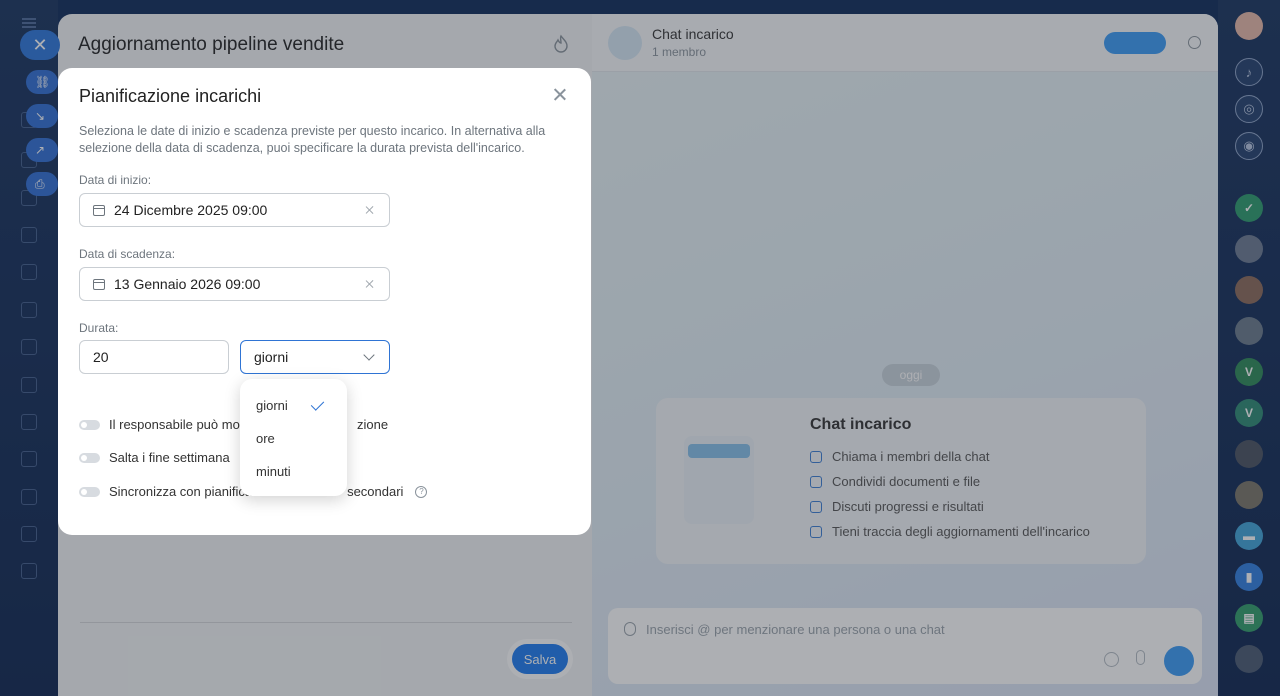 The width and height of the screenshot is (1280, 696). What do you see at coordinates (421, 491) in the screenshot?
I see `help-icon: ?` at bounding box center [421, 491].